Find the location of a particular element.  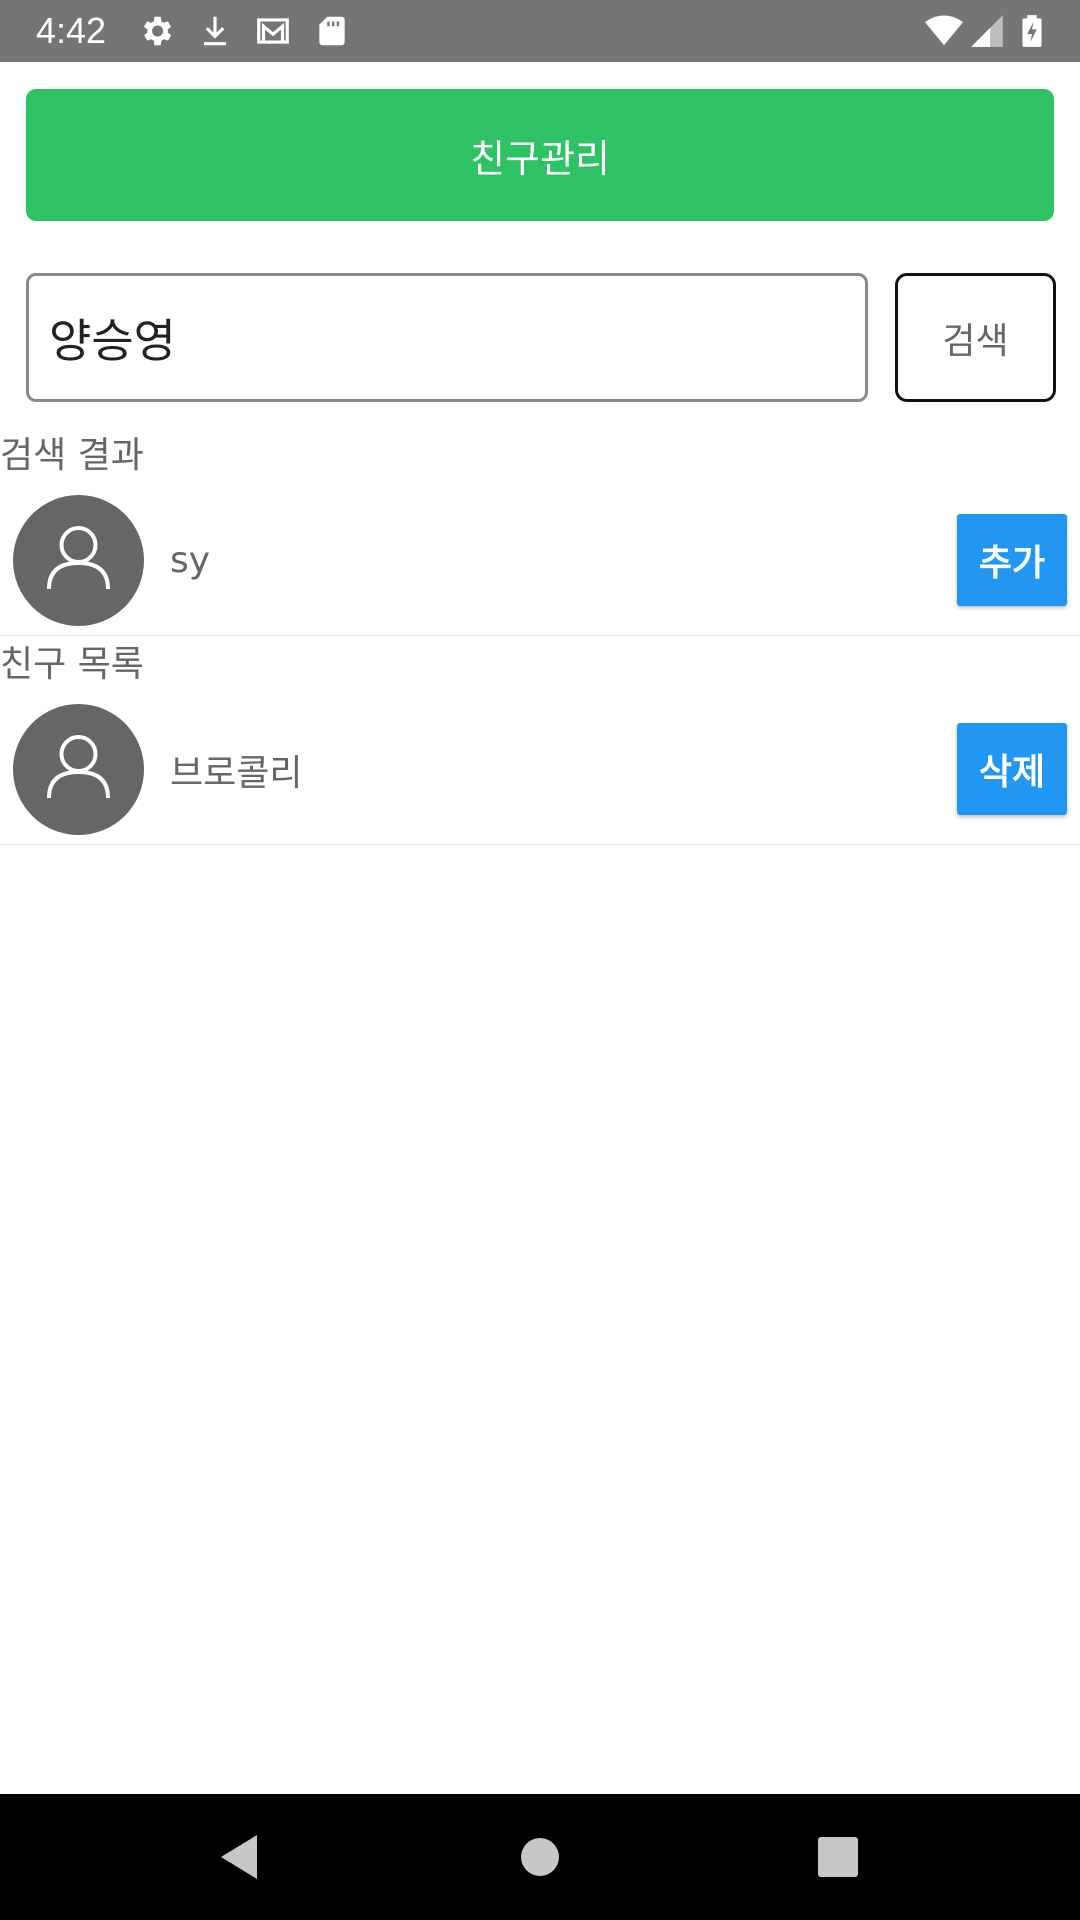

battery-charging-icon is located at coordinates (1032, 31).